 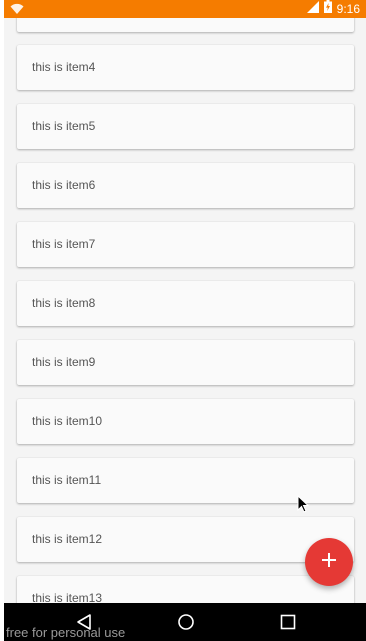 I want to click on recents-icon, so click(x=288, y=624).